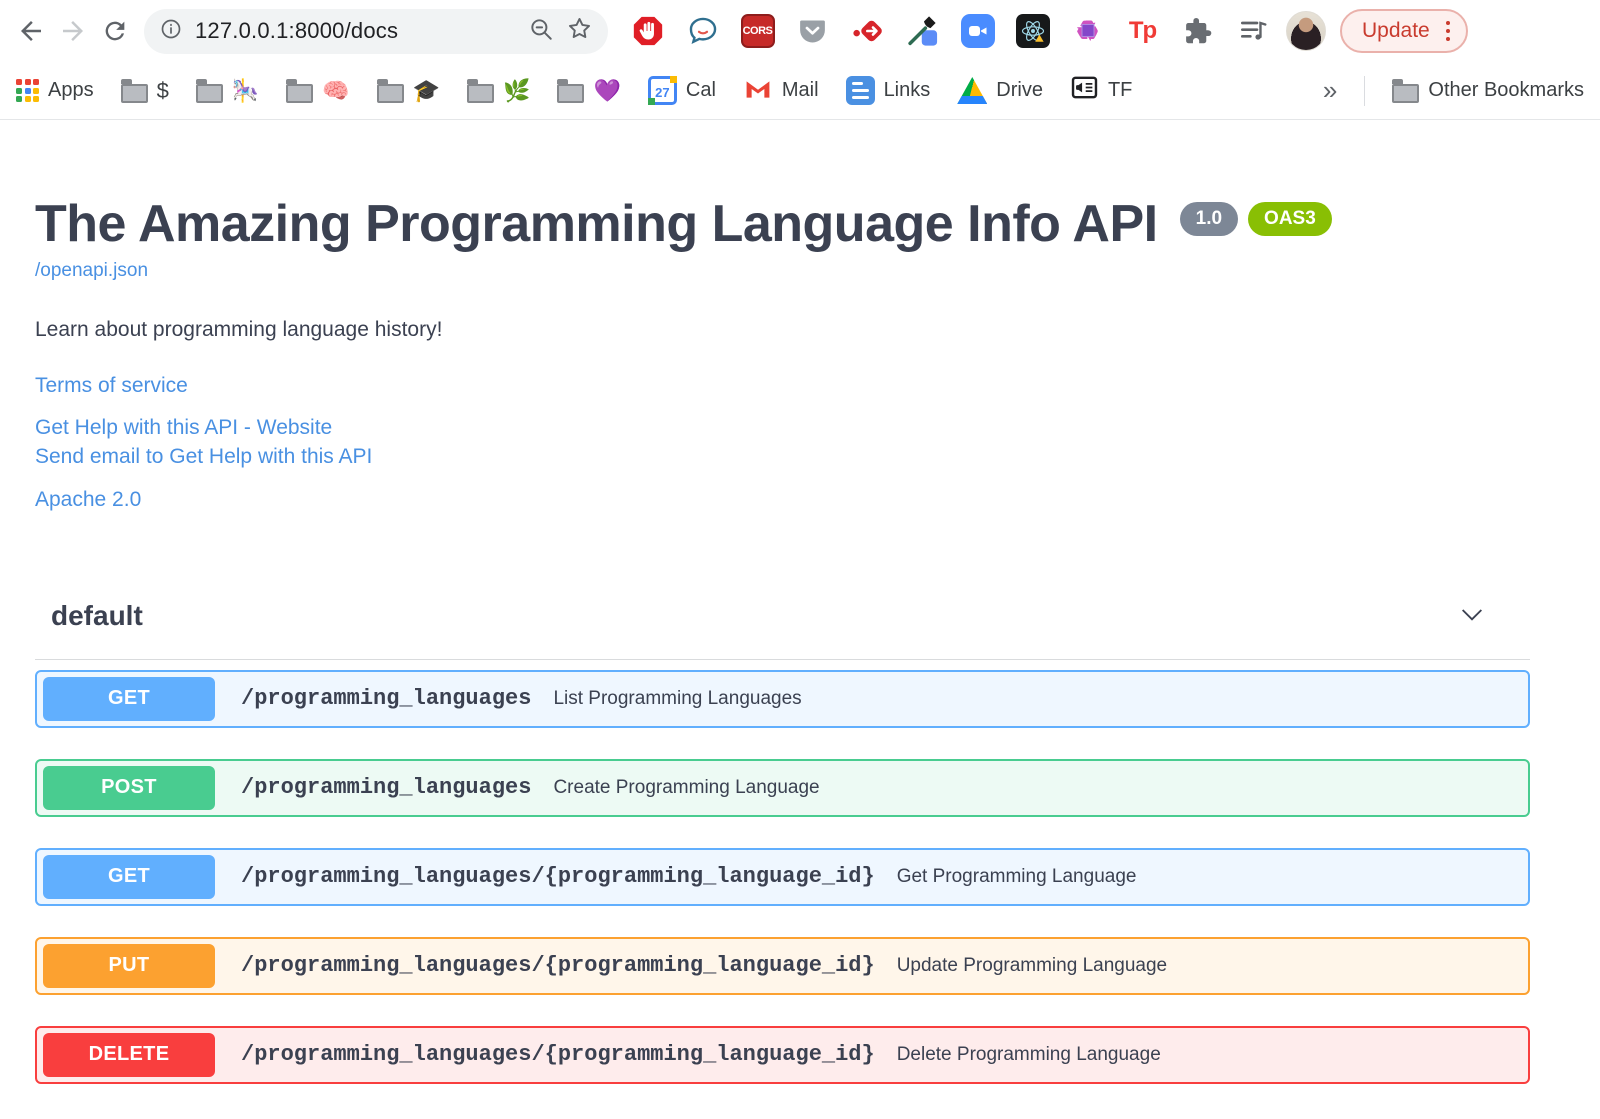 The width and height of the screenshot is (1600, 1119). Describe the element at coordinates (782, 386) in the screenshot. I see `terms-of-service-link: Terms of service` at that location.